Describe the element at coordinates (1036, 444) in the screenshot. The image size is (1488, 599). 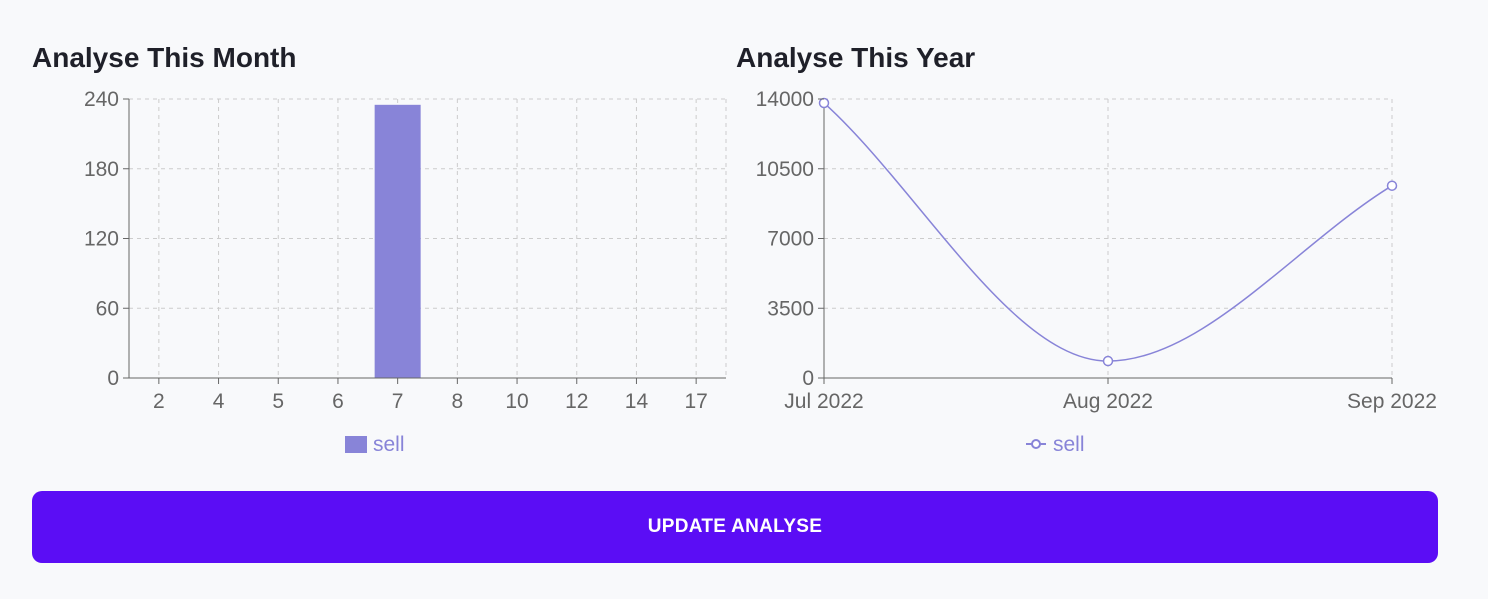
I see `legend-marker-icon` at that location.